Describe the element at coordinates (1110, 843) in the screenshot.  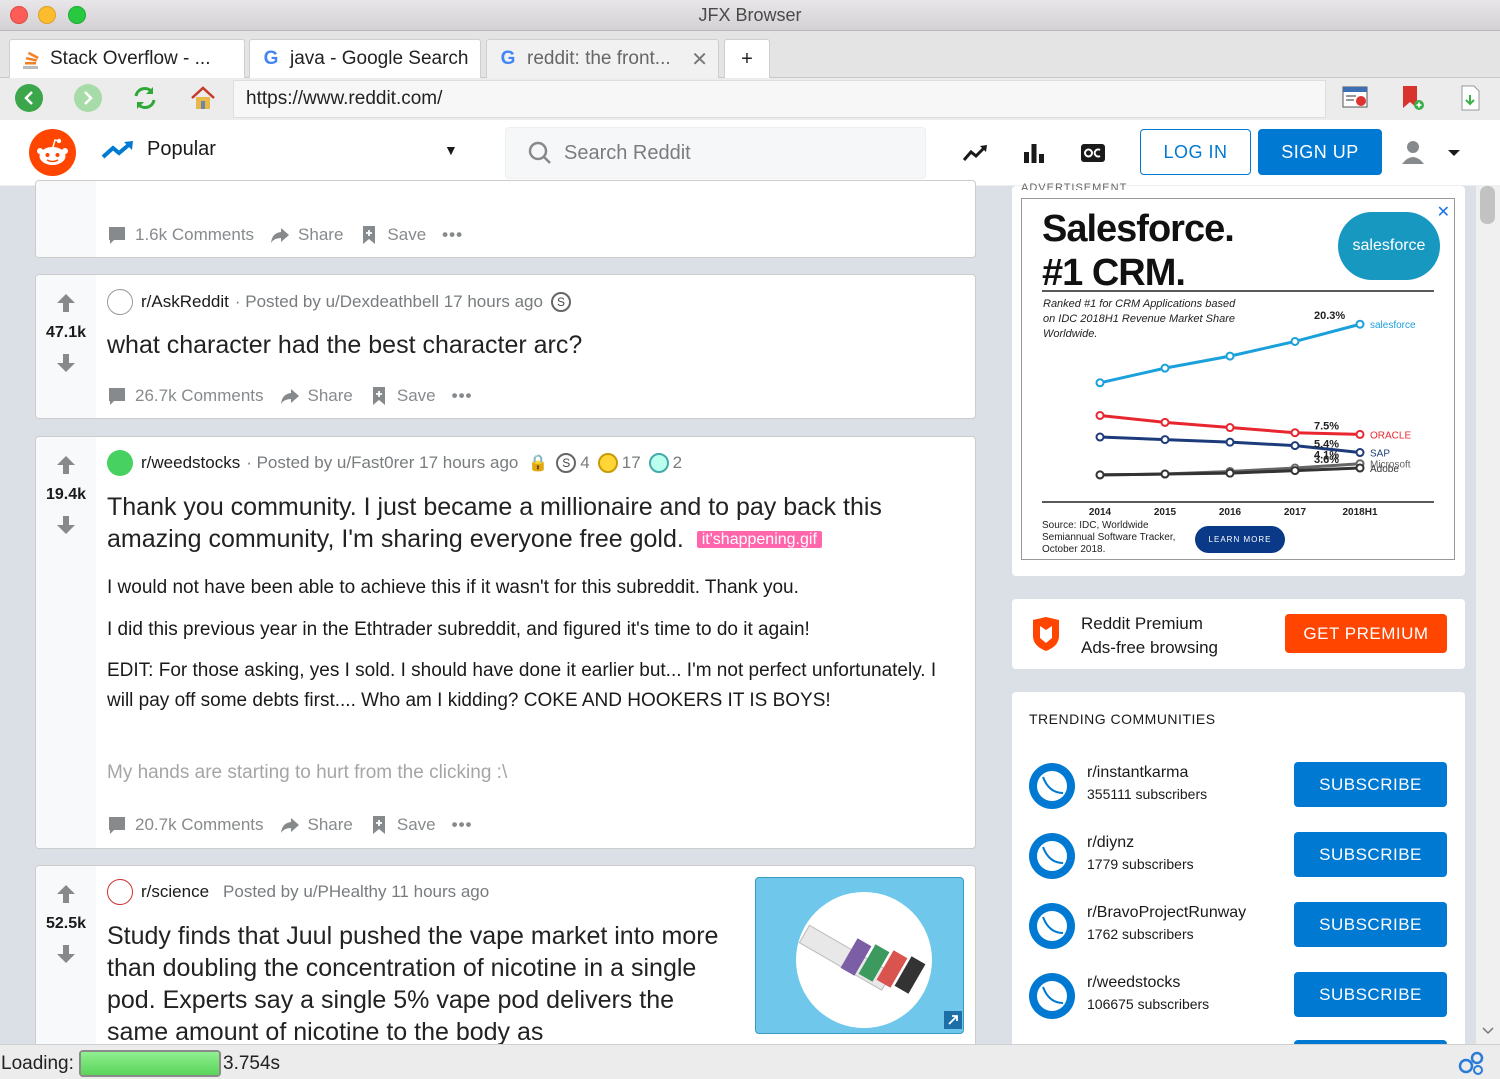
I see `community-name: r/diynz` at that location.